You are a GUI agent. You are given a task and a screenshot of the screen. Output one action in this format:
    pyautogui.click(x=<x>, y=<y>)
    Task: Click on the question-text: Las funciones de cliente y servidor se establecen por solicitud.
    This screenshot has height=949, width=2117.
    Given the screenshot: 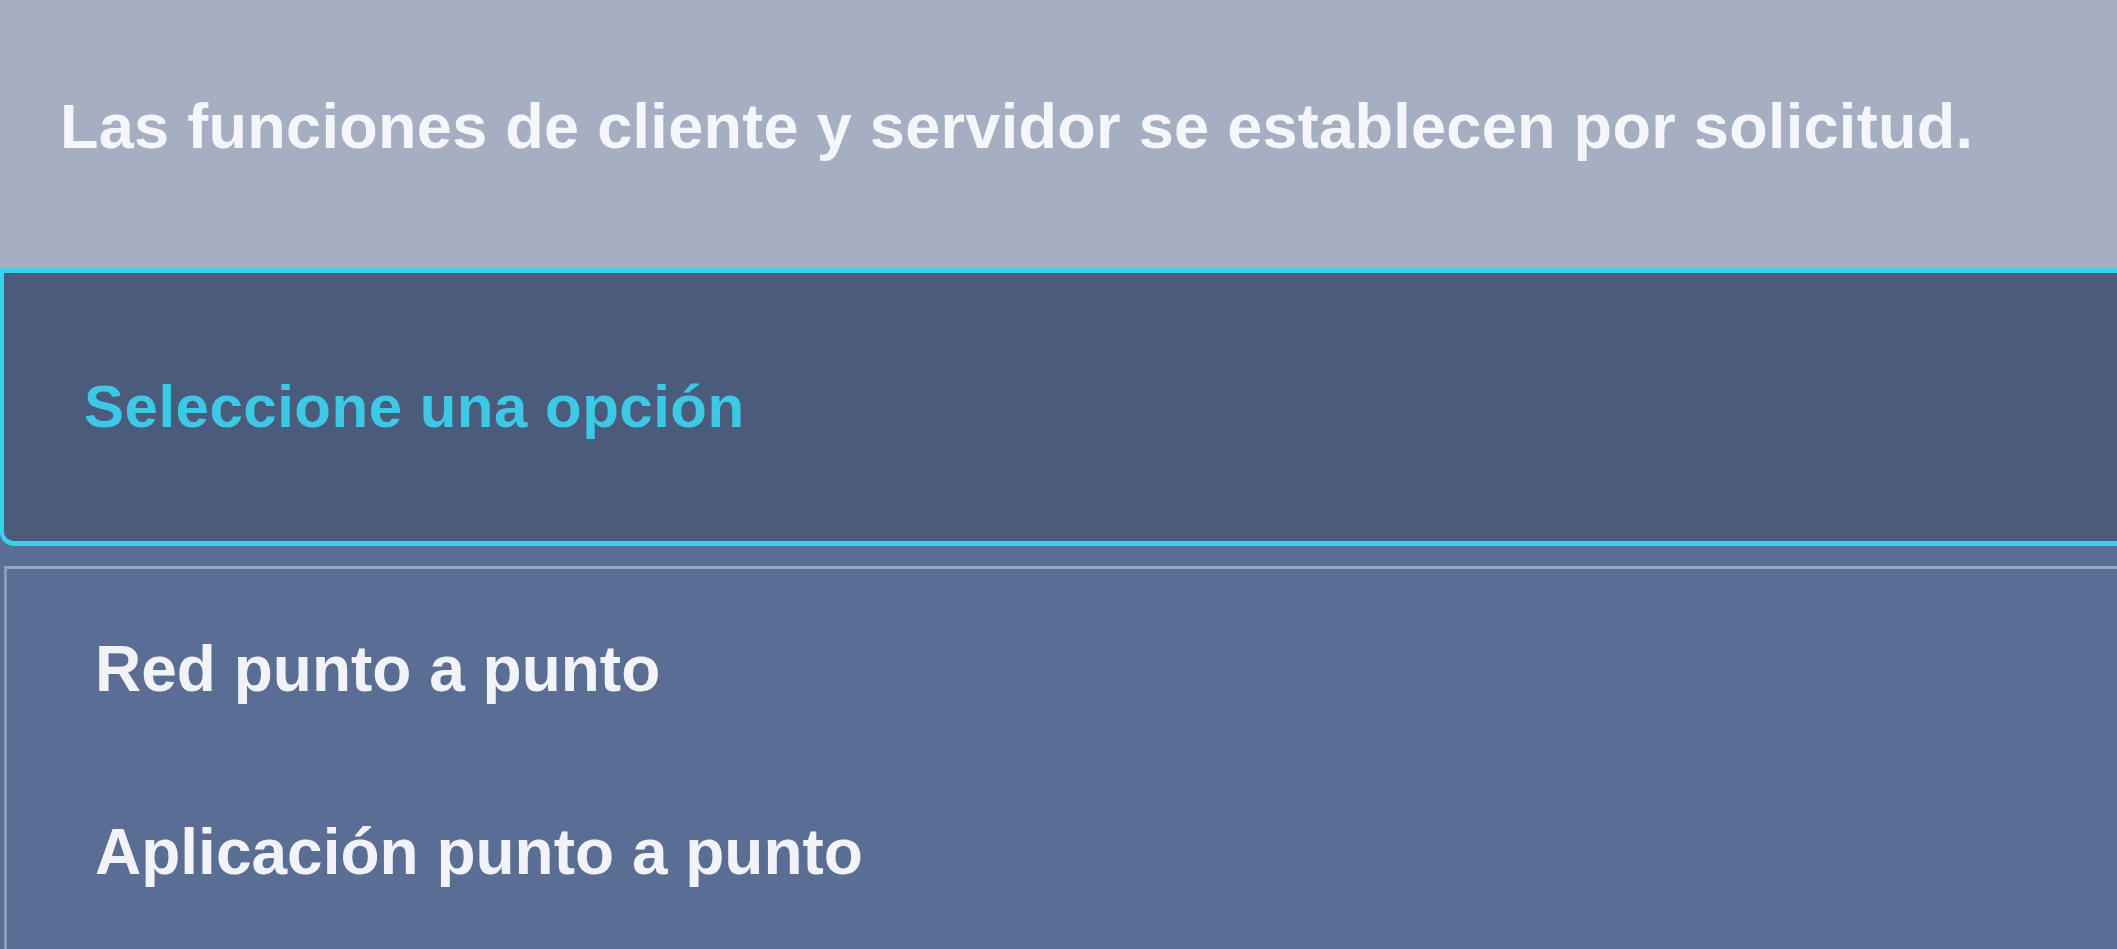 What is the action you would take?
    pyautogui.click(x=1017, y=126)
    